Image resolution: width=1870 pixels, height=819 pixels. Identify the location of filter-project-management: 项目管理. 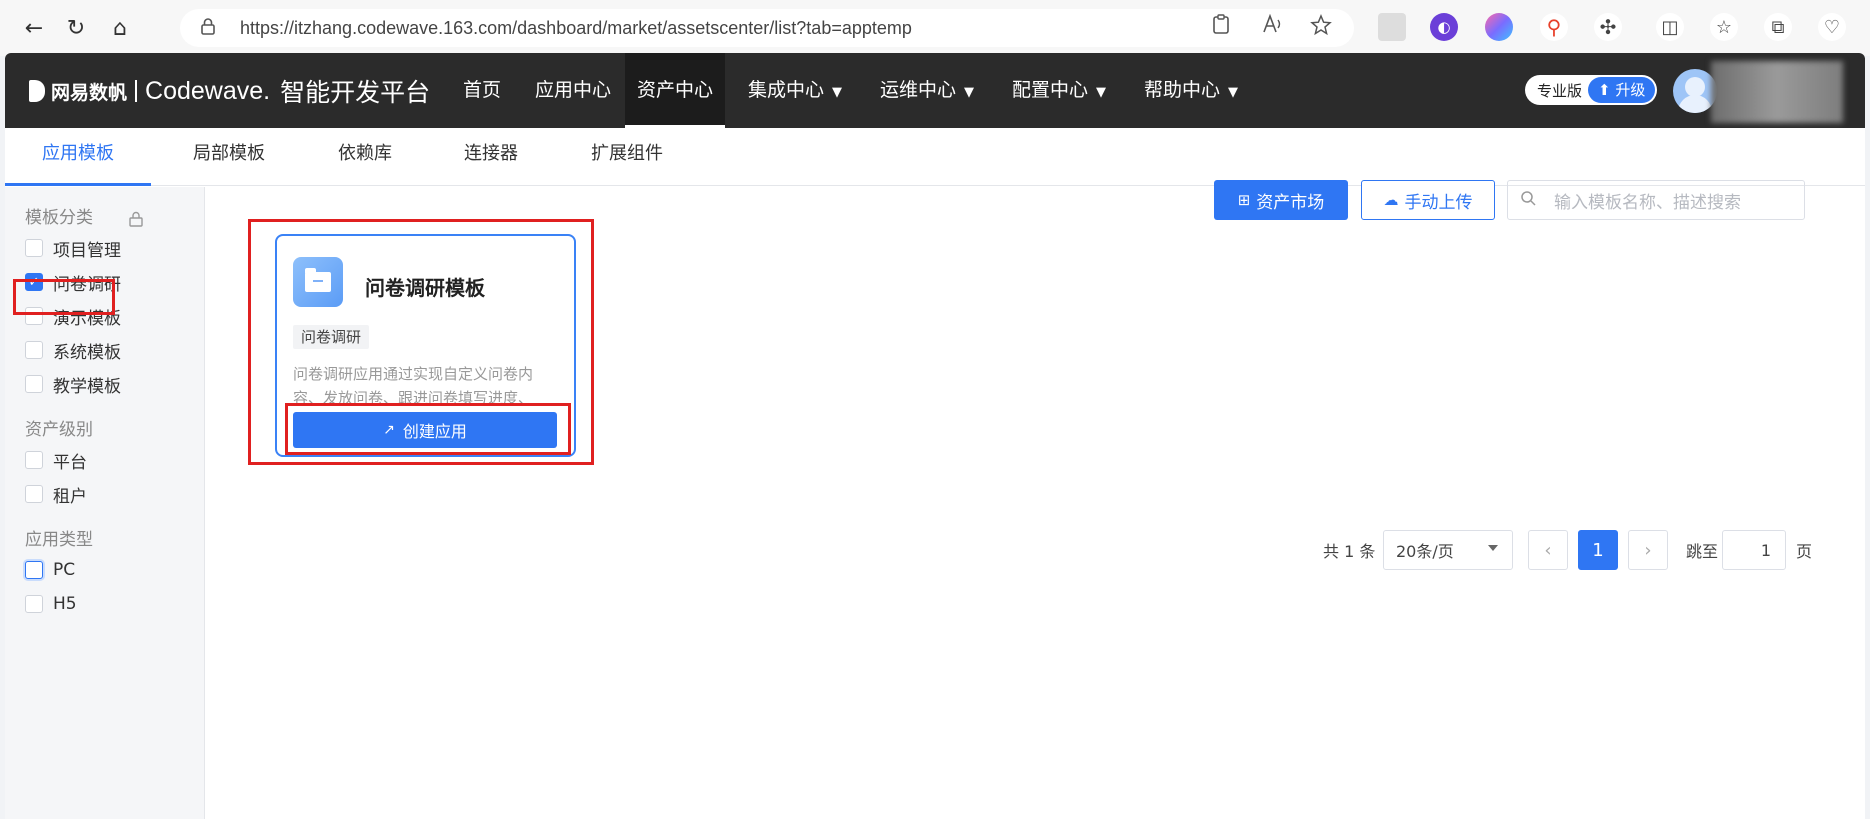
(73, 248).